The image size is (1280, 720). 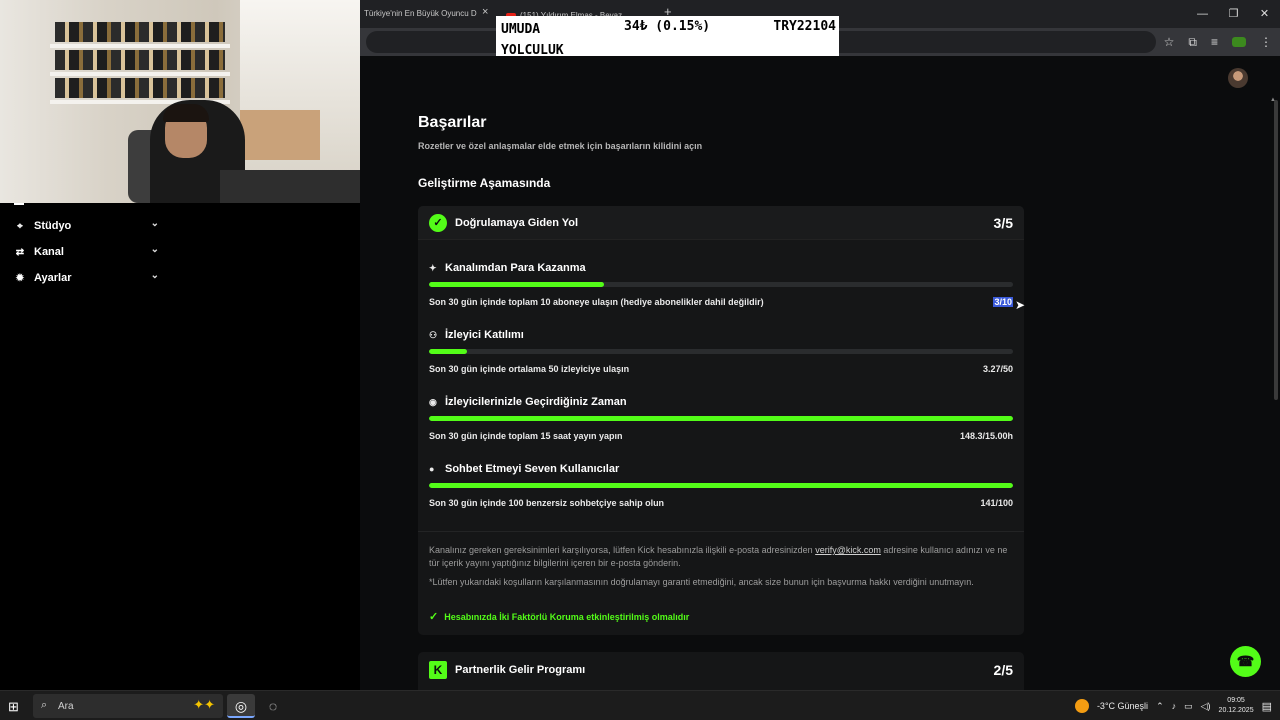 I want to click on weather-text: -3°C Güneşli, so click(x=1122, y=706).